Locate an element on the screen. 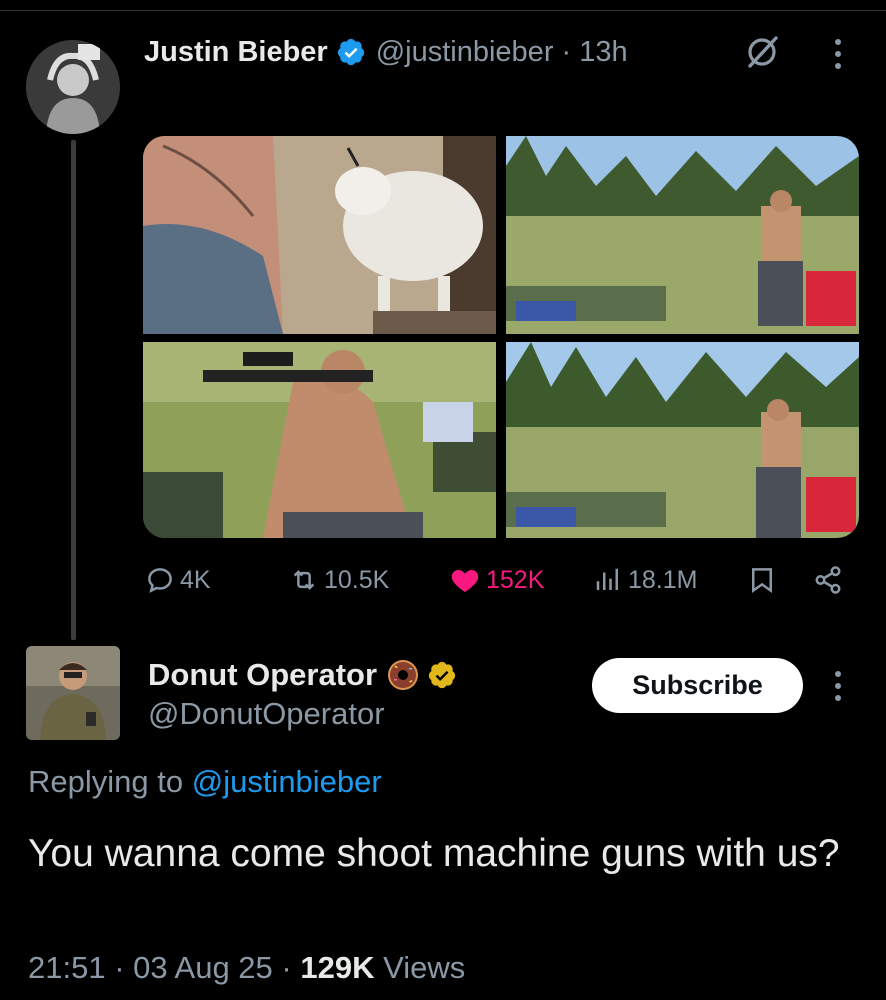 The height and width of the screenshot is (1000, 886). like-icon is located at coordinates (465, 581).